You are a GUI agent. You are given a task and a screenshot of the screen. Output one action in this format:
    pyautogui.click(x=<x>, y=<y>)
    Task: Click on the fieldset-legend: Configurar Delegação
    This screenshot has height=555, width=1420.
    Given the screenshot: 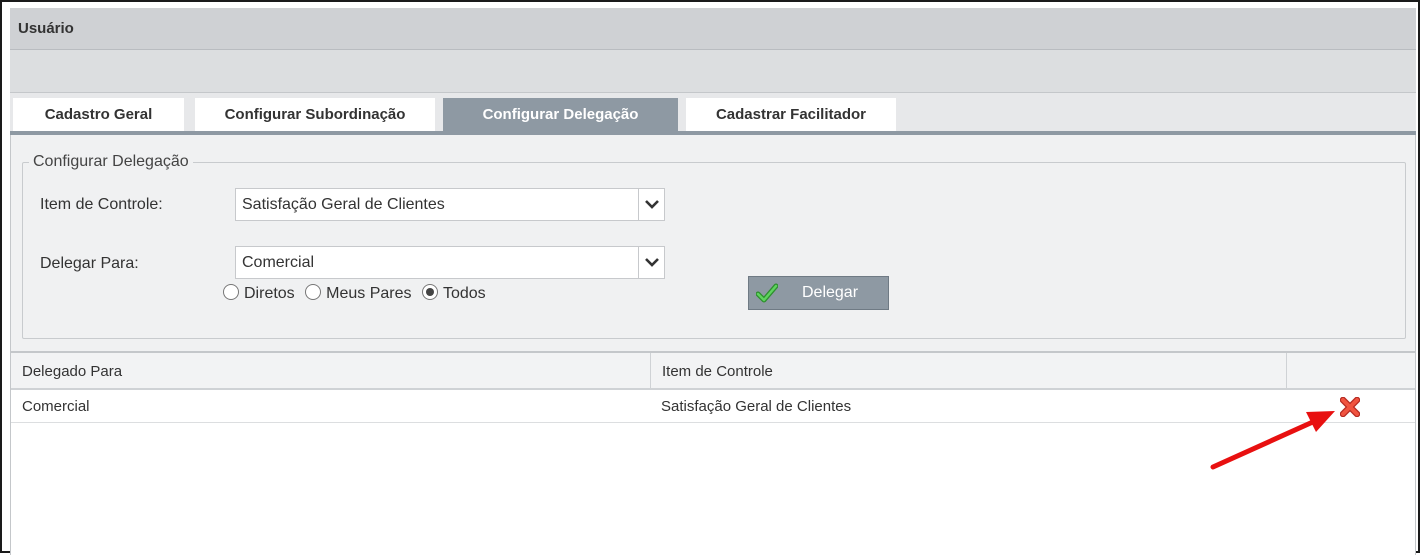 What is the action you would take?
    pyautogui.click(x=111, y=161)
    